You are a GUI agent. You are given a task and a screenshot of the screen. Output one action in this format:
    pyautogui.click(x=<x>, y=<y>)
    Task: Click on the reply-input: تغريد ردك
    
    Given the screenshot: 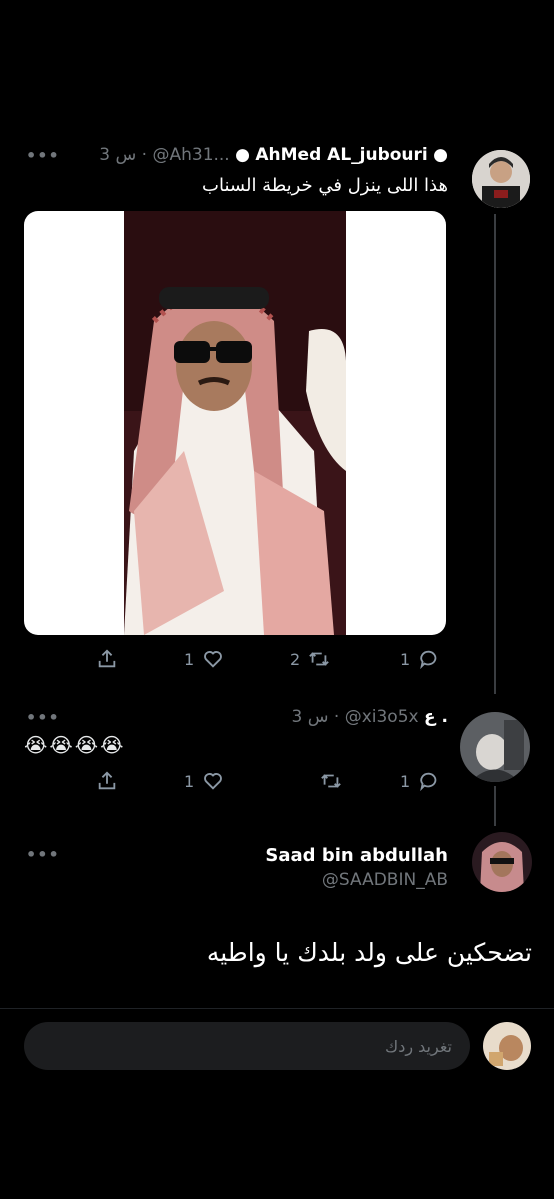 What is the action you would take?
    pyautogui.click(x=247, y=1046)
    